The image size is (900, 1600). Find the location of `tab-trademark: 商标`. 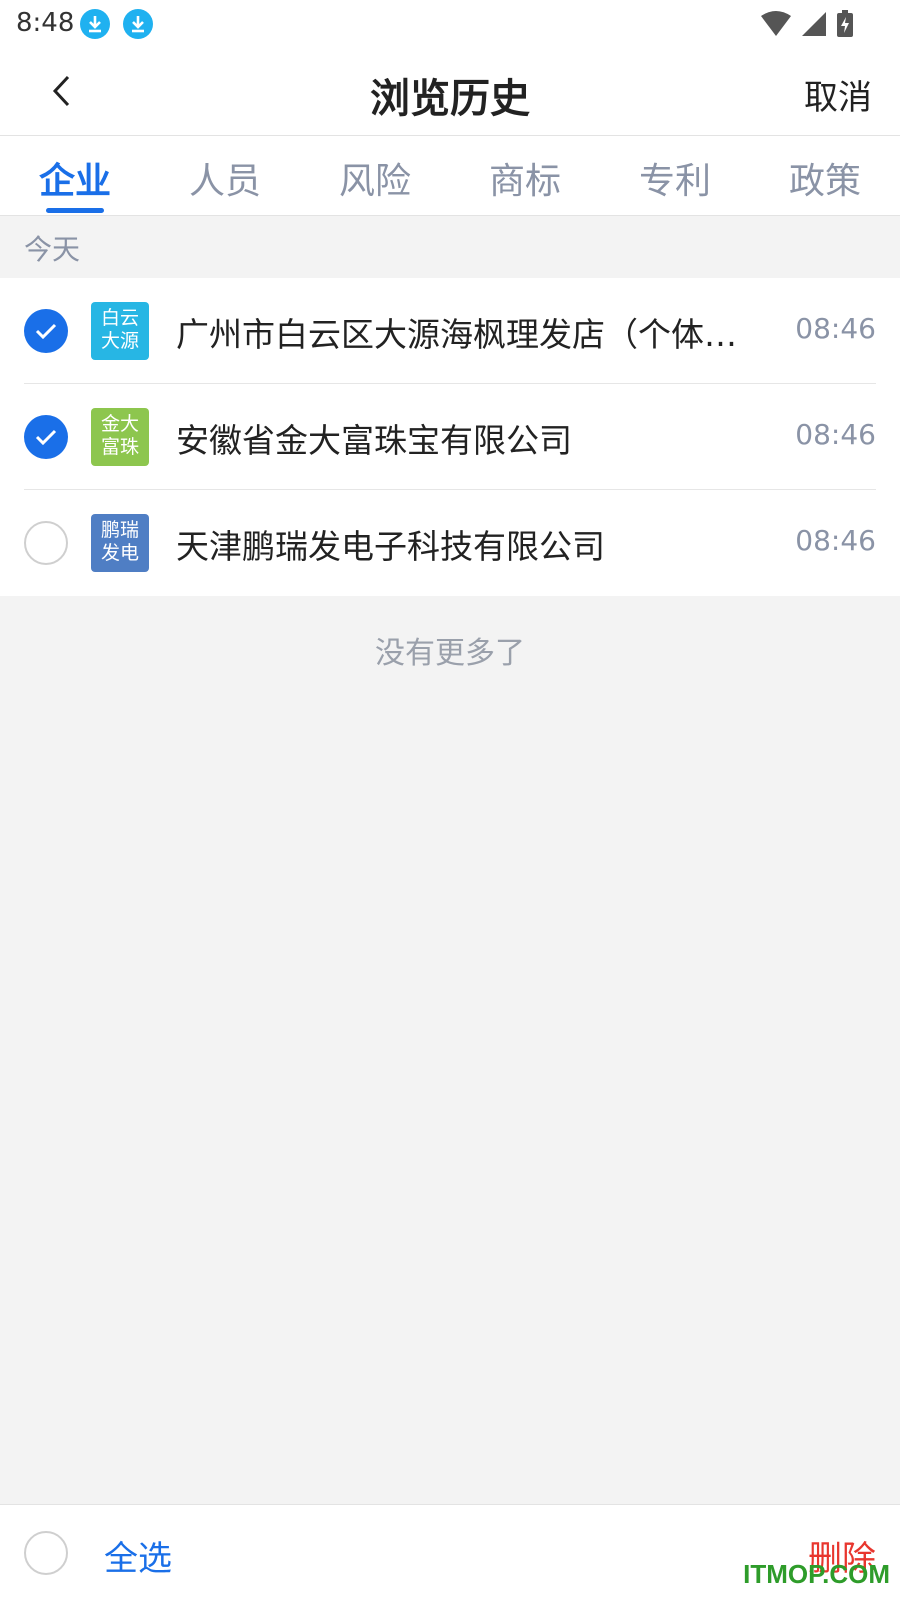

tab-trademark: 商标 is located at coordinates (525, 178).